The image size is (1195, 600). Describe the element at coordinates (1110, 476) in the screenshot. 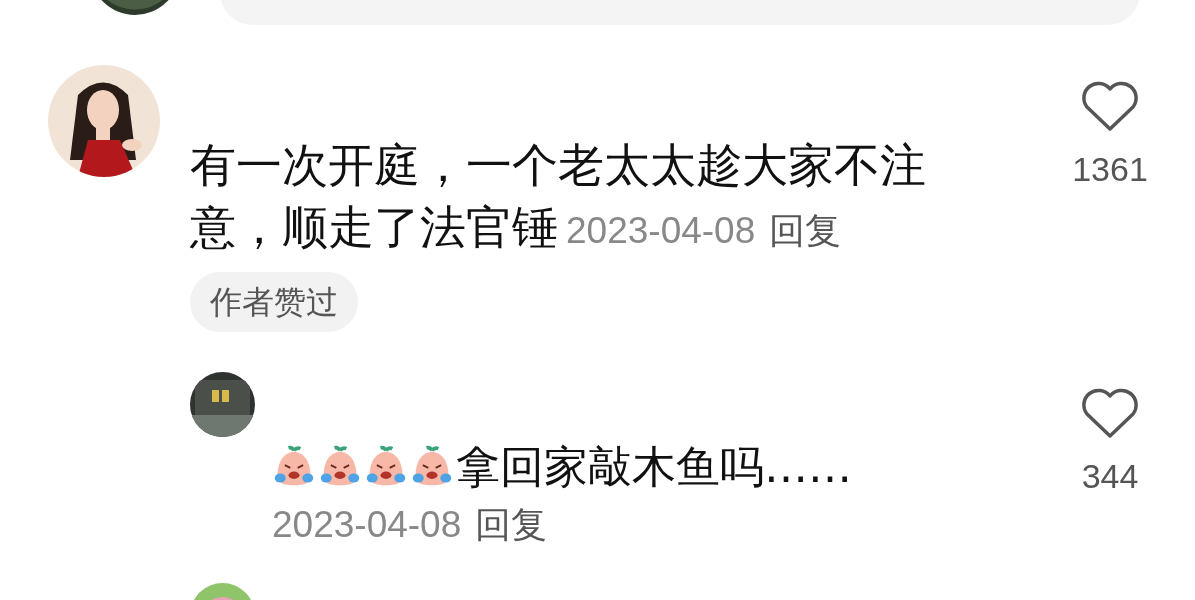

I see `like-count: 344` at that location.